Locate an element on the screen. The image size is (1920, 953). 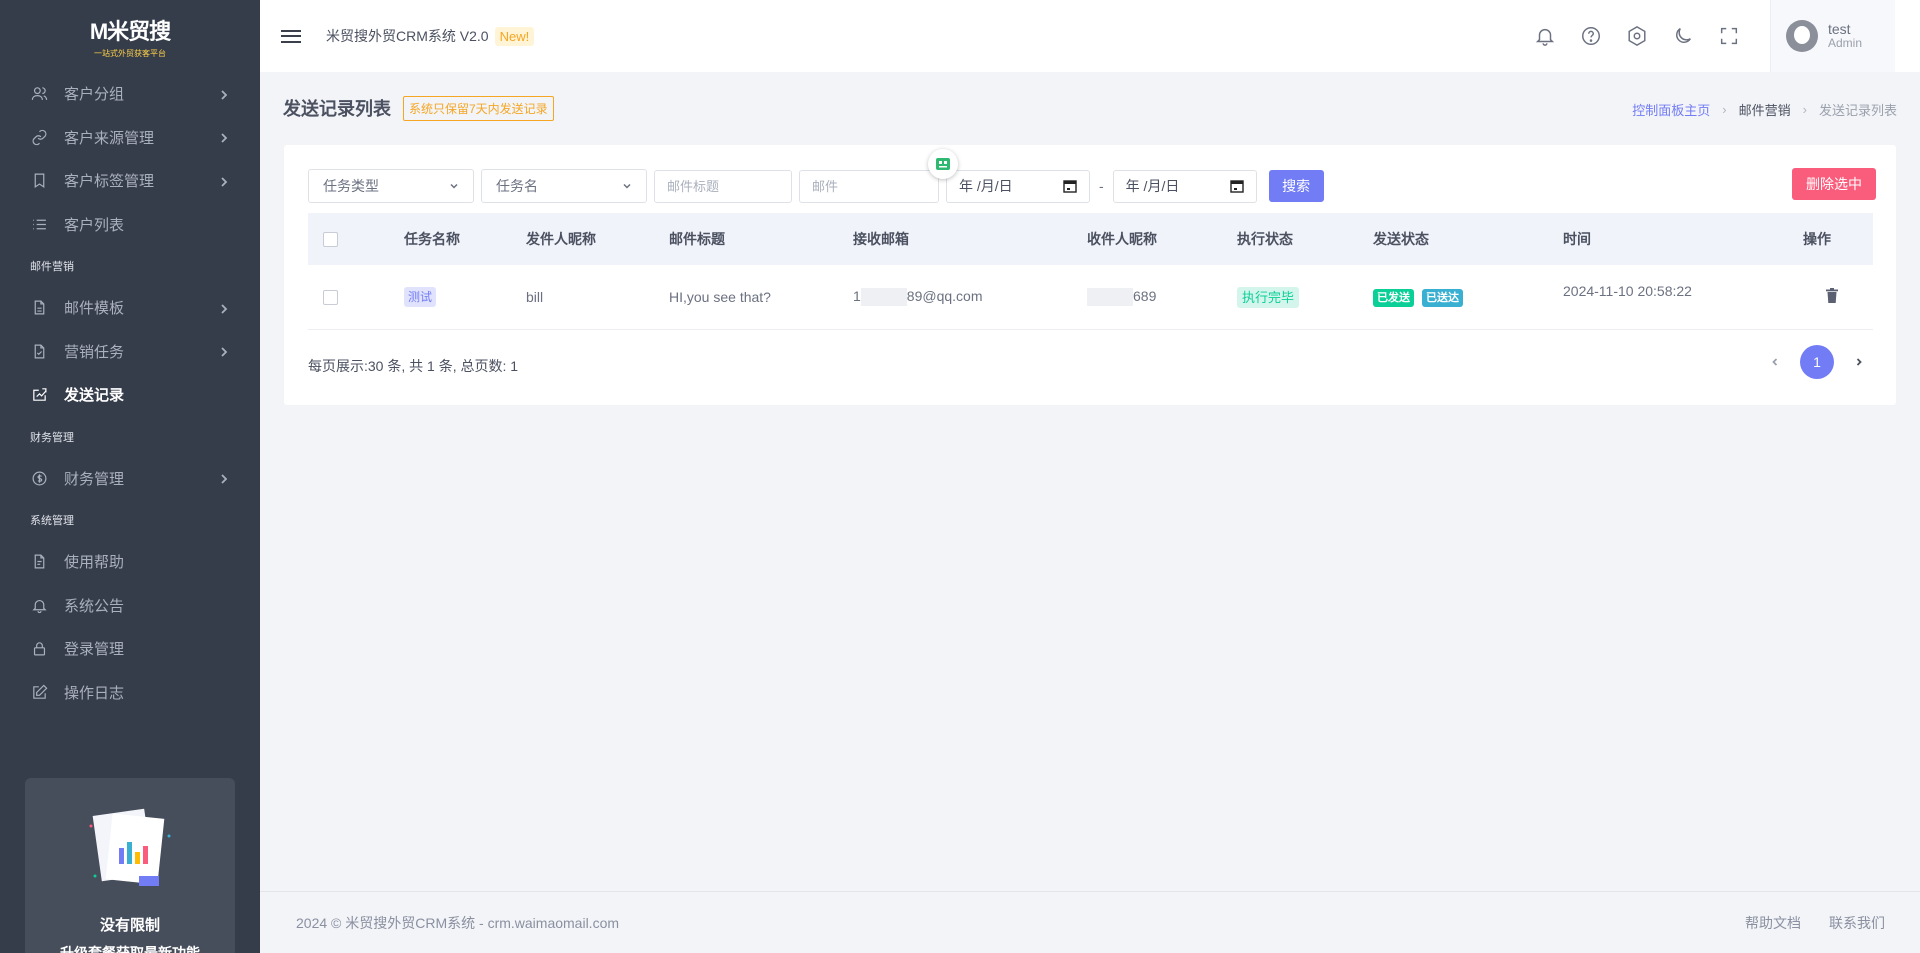
task-name-value: 任务名 is located at coordinates (517, 186).